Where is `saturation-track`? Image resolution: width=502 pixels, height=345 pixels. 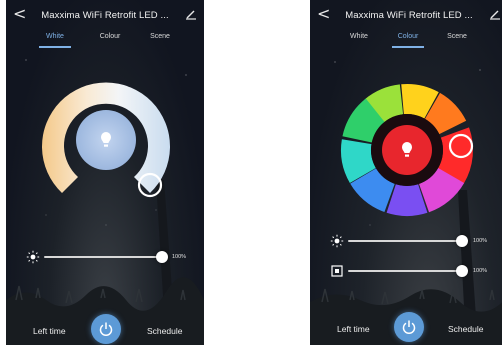
saturation-track is located at coordinates (406, 271).